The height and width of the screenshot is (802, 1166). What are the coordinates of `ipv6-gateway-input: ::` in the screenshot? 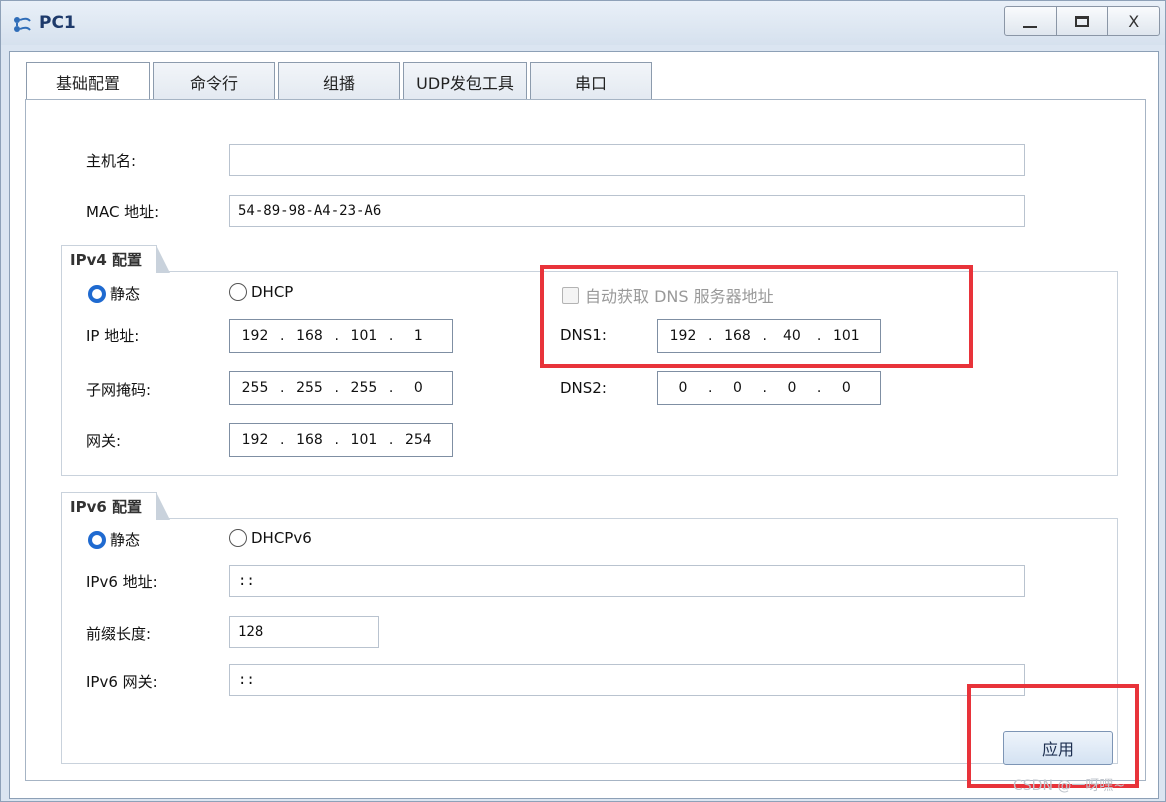 It's located at (627, 680).